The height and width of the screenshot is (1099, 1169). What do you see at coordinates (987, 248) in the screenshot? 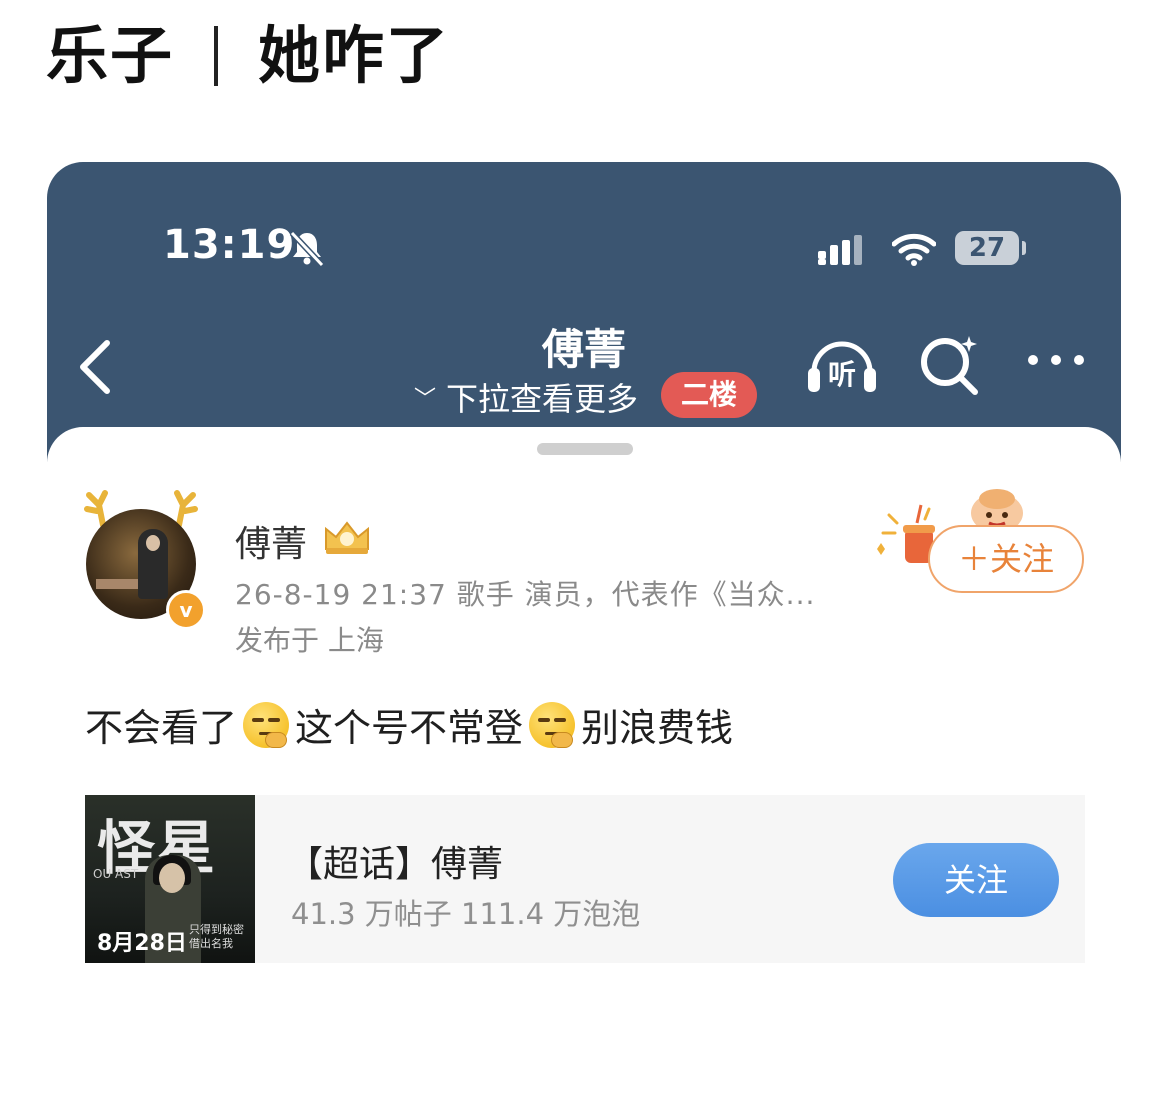
I see `battery-icon: 27` at bounding box center [987, 248].